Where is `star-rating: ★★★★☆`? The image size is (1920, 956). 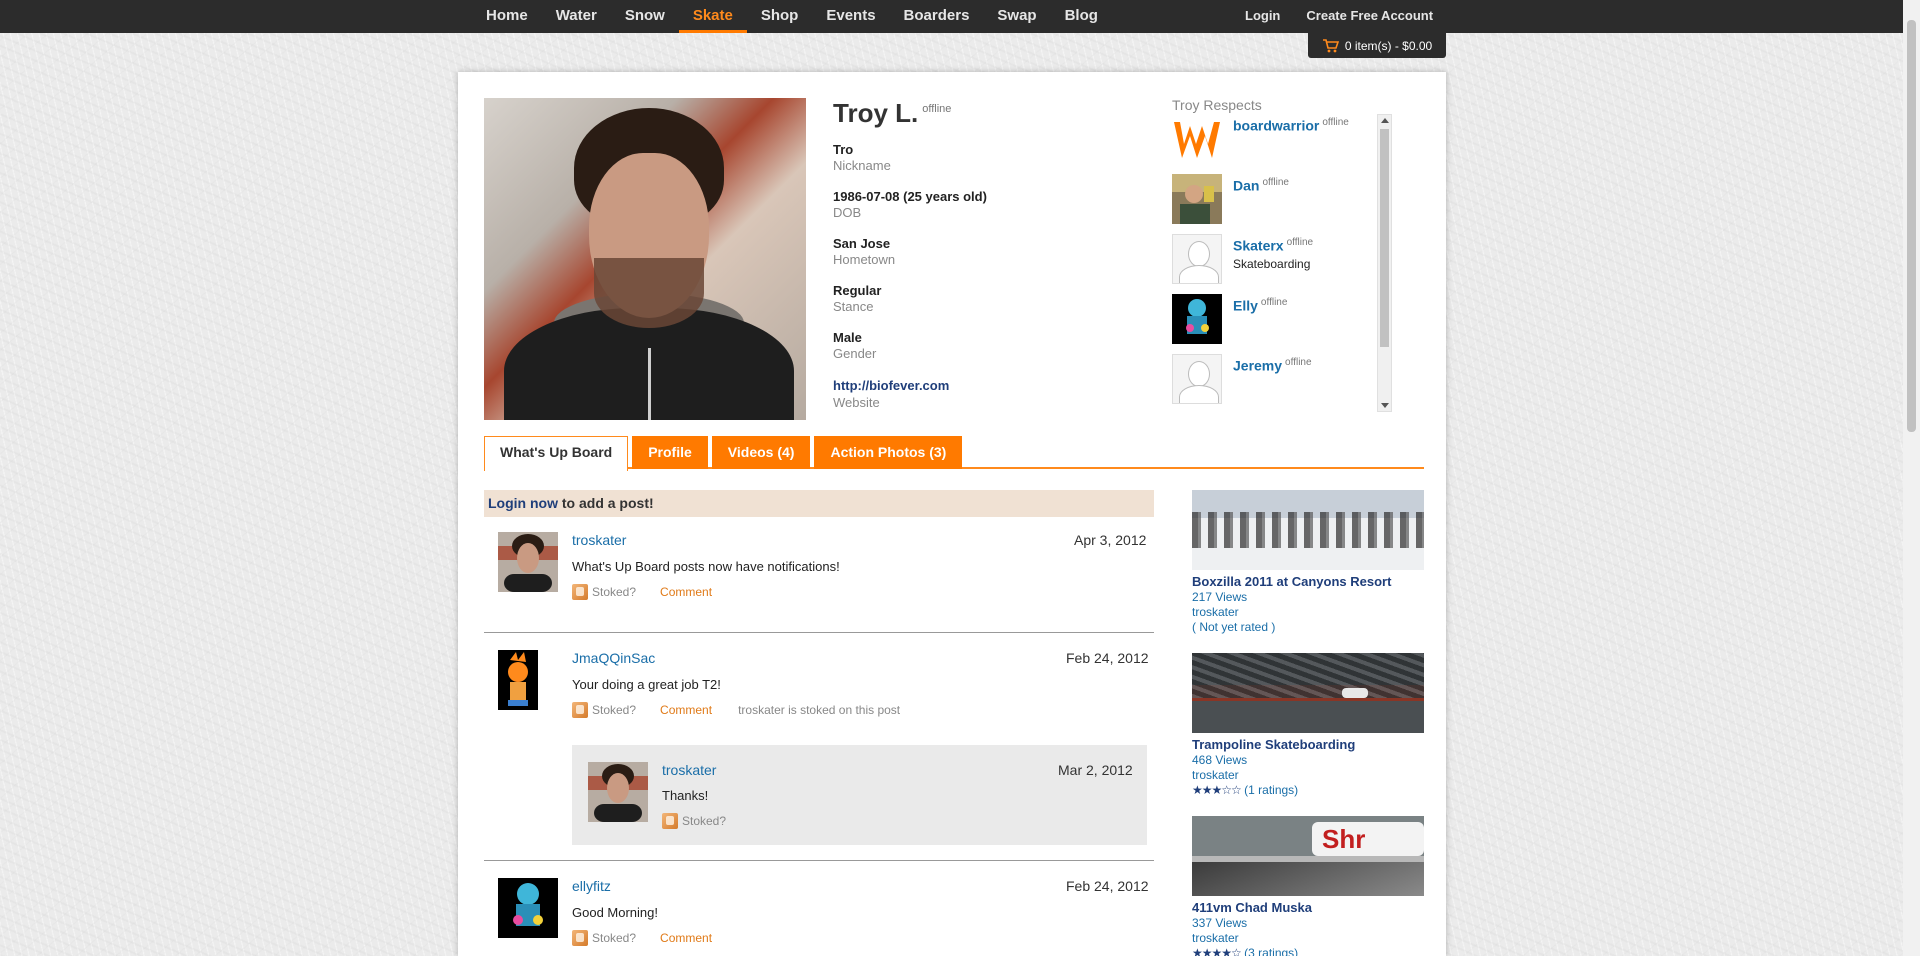
star-rating: ★★★★☆ is located at coordinates (1217, 951).